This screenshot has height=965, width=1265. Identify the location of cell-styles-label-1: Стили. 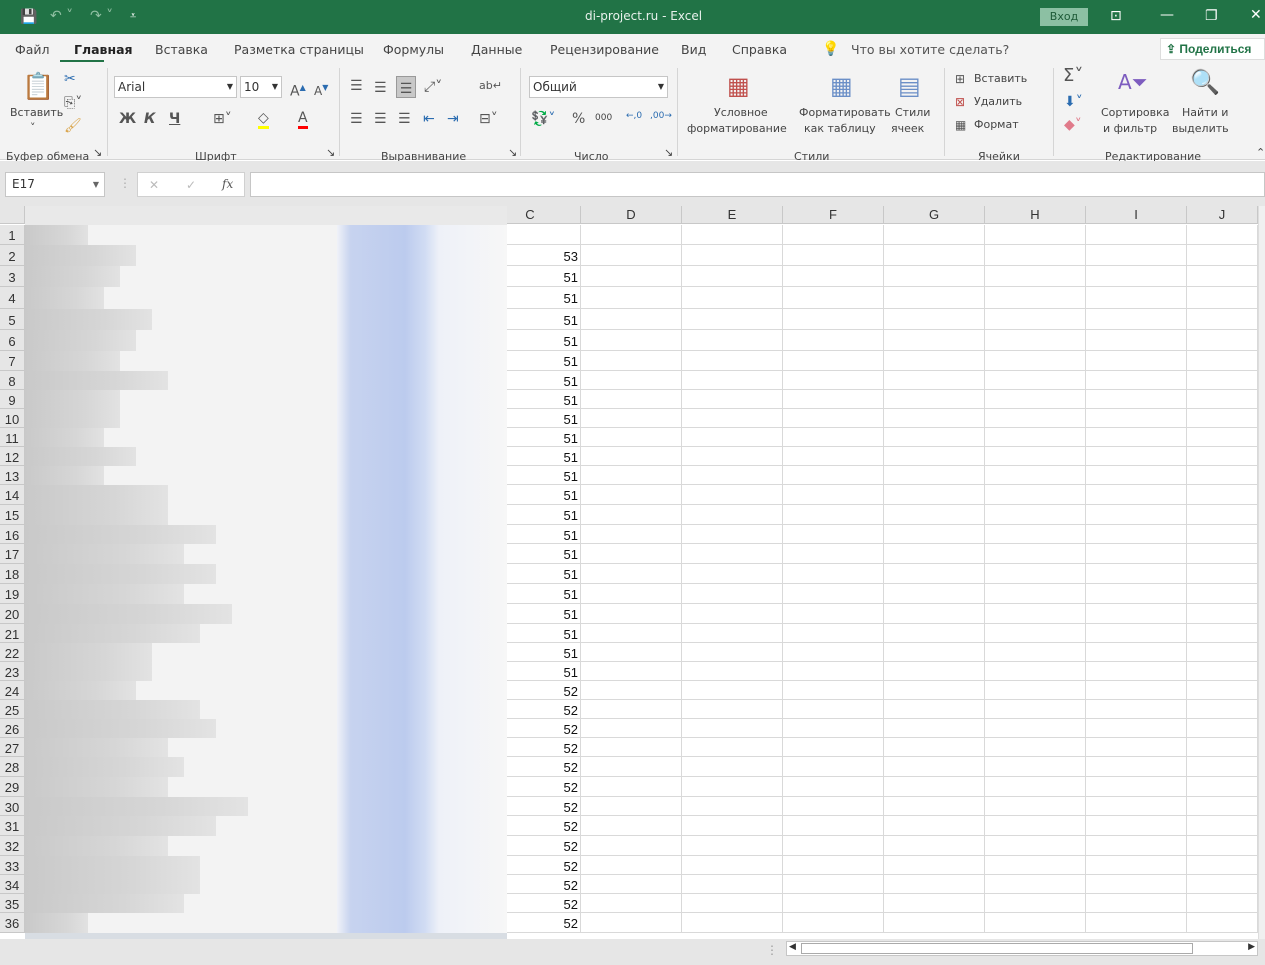
(912, 112).